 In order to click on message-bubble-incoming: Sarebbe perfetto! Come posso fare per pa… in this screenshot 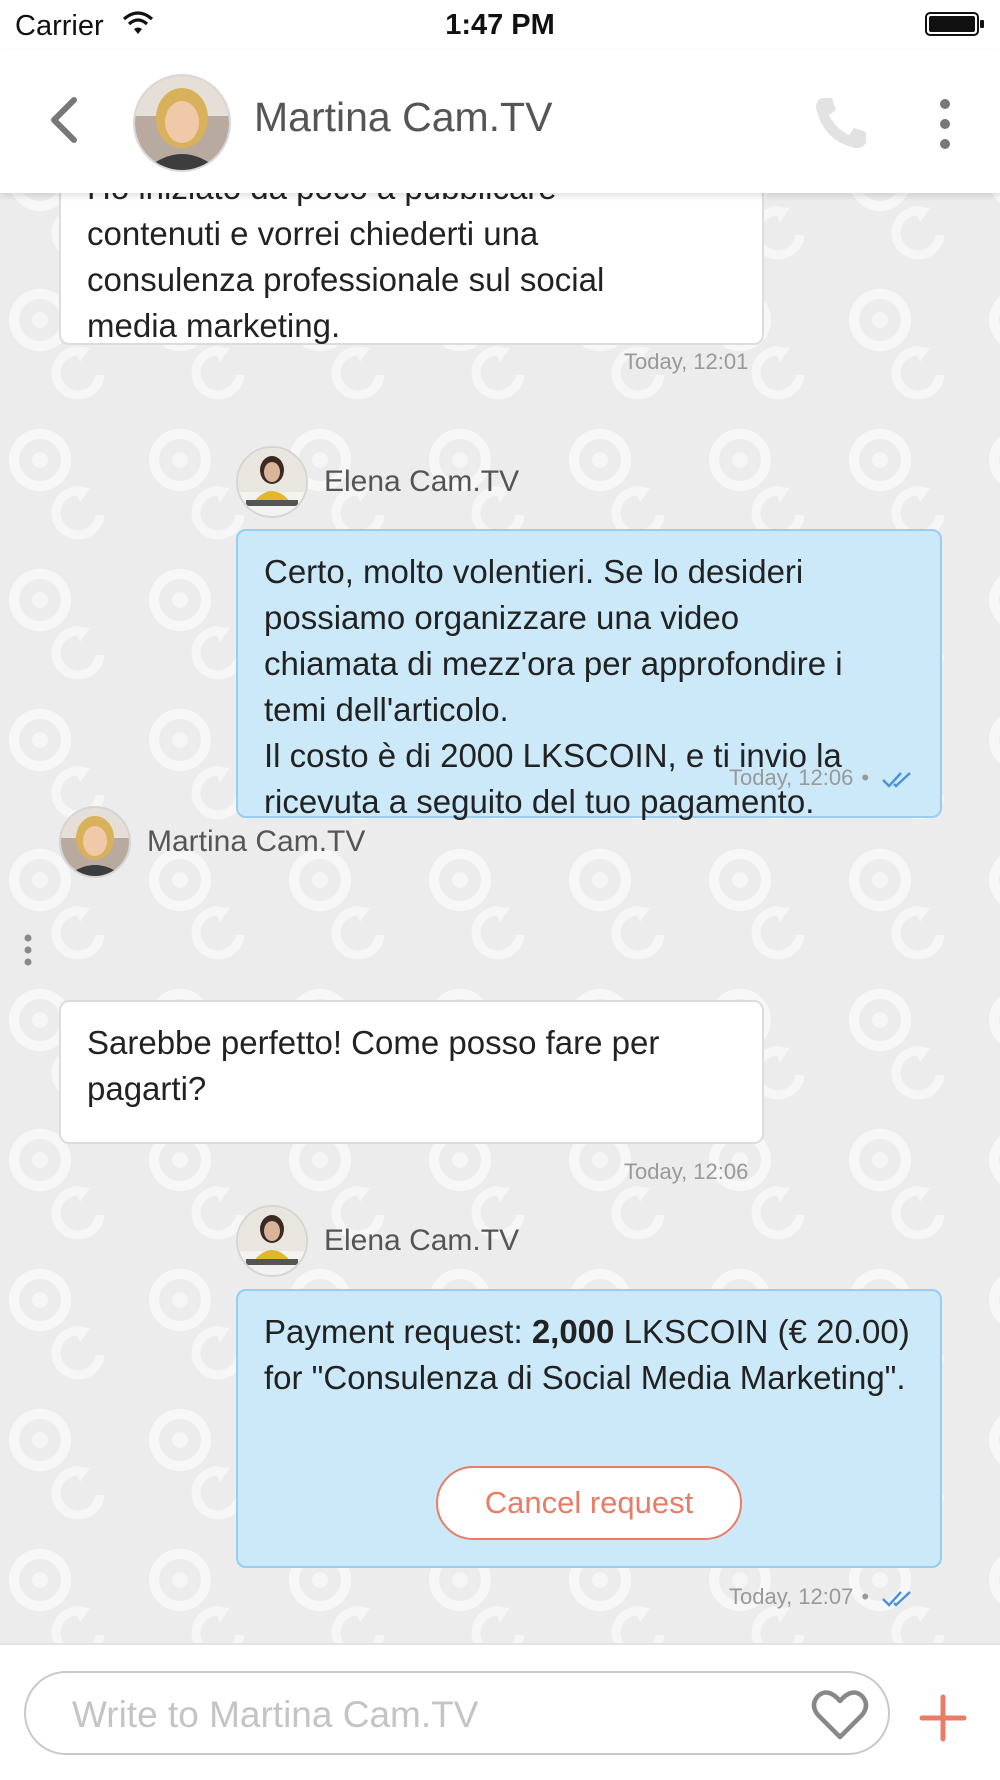, I will do `click(411, 1072)`.